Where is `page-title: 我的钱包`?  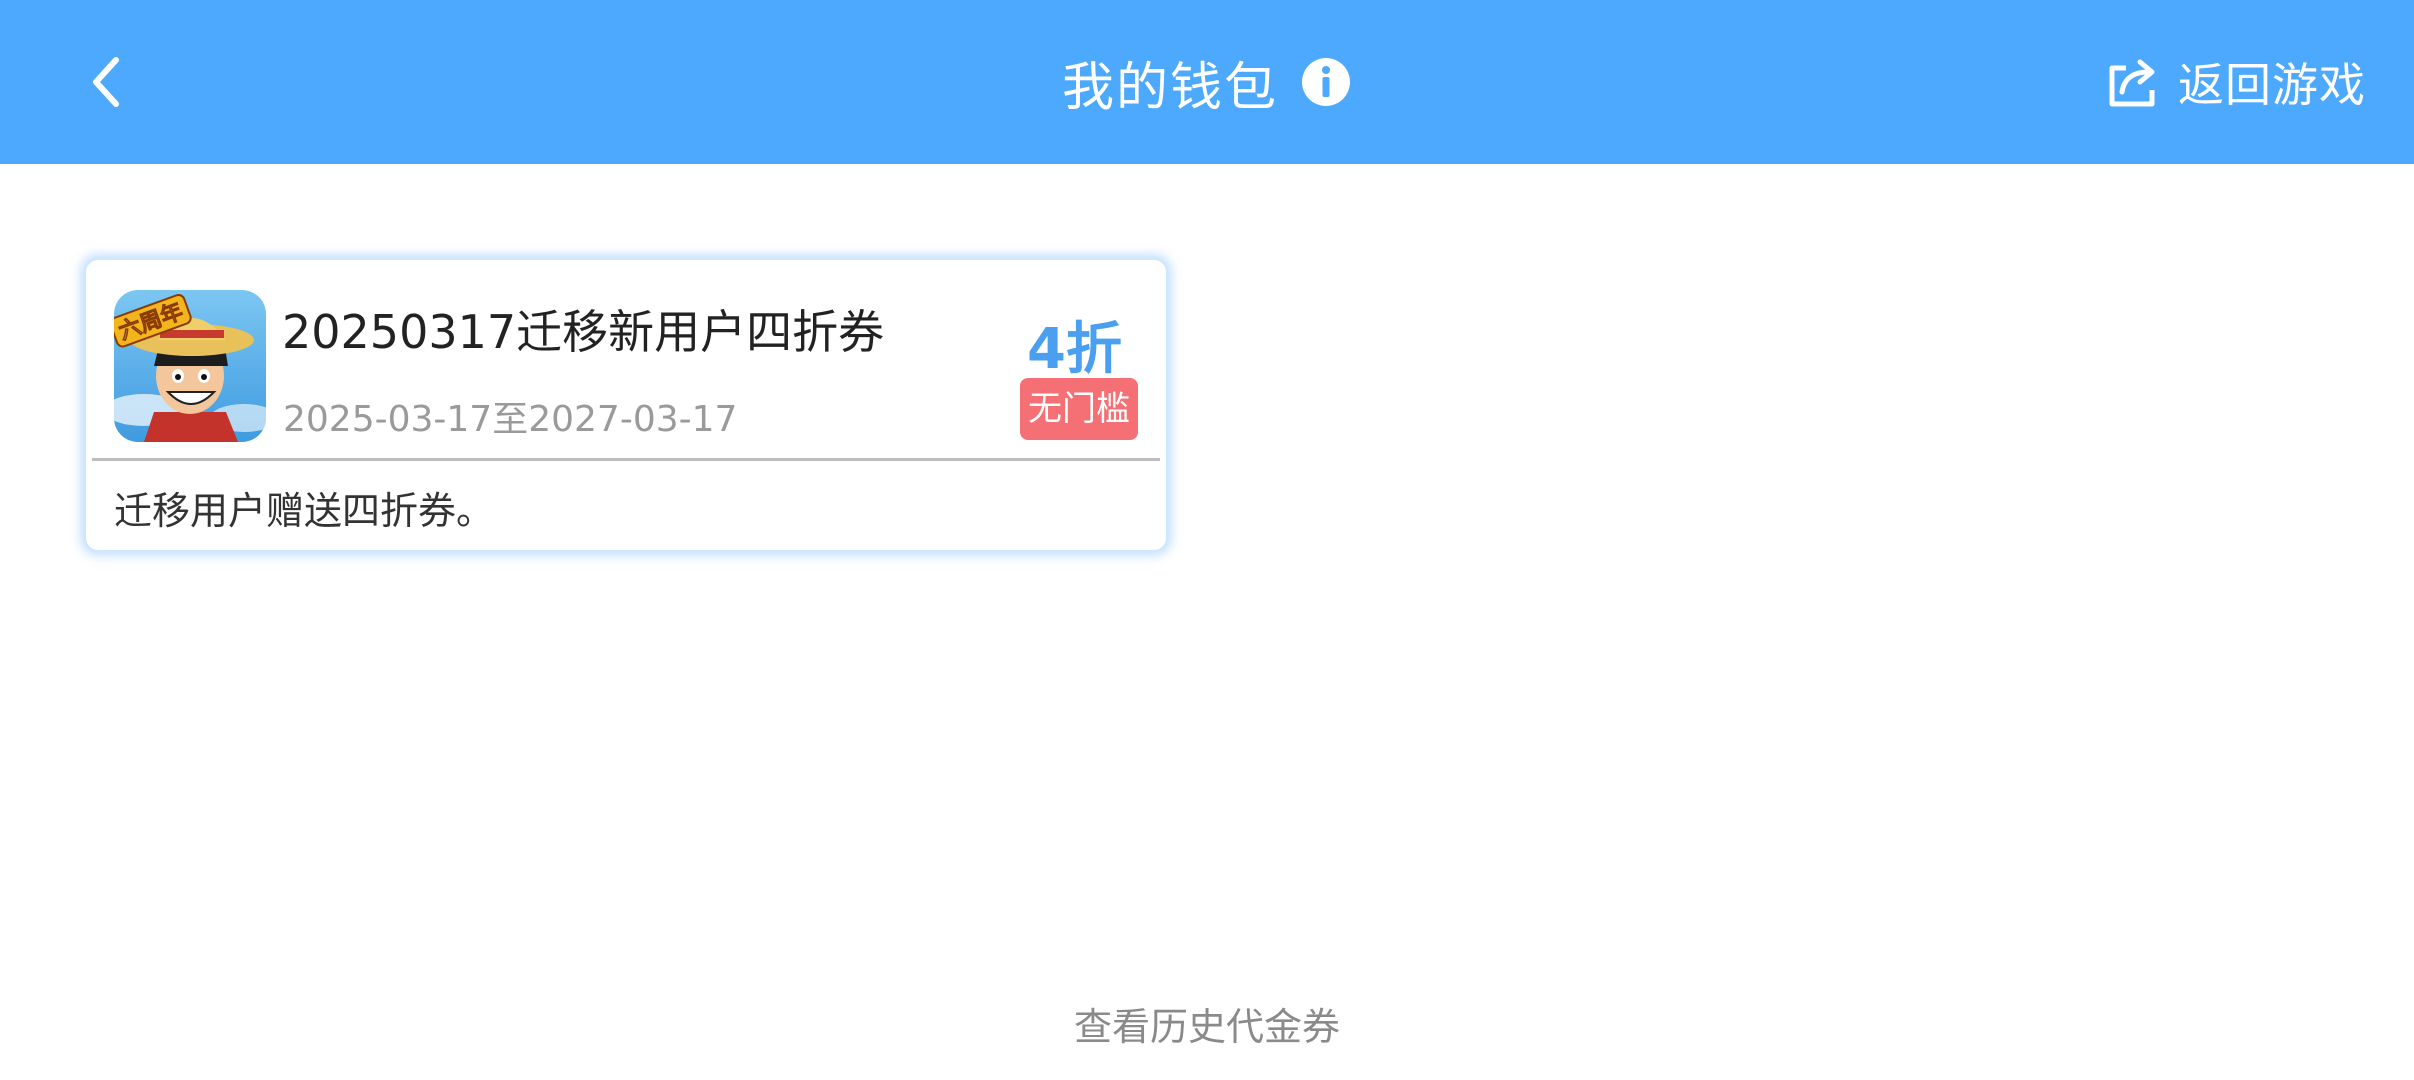
page-title: 我的钱包 is located at coordinates (1169, 87).